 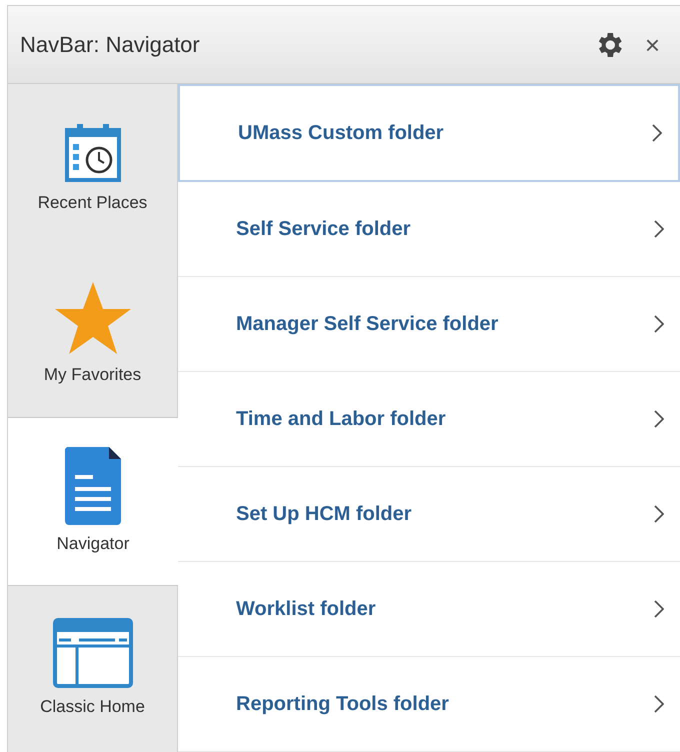 What do you see at coordinates (652, 45) in the screenshot?
I see `close-button: ×` at bounding box center [652, 45].